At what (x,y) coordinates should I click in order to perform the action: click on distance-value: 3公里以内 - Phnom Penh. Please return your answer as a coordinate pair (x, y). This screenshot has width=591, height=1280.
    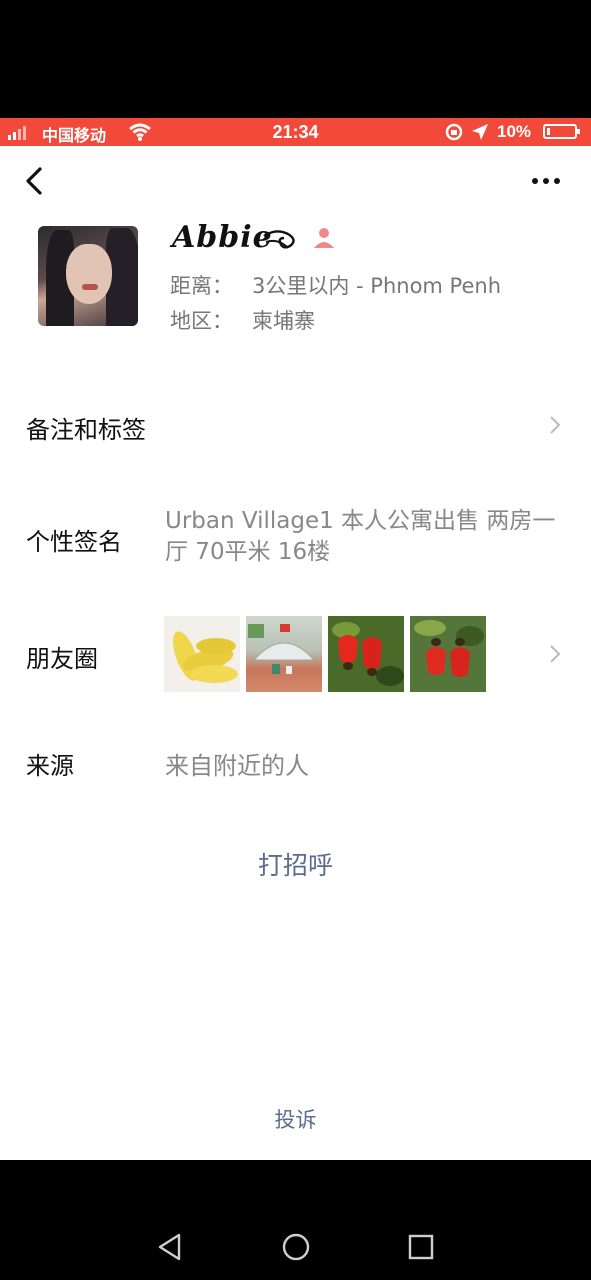
    Looking at the image, I should click on (377, 286).